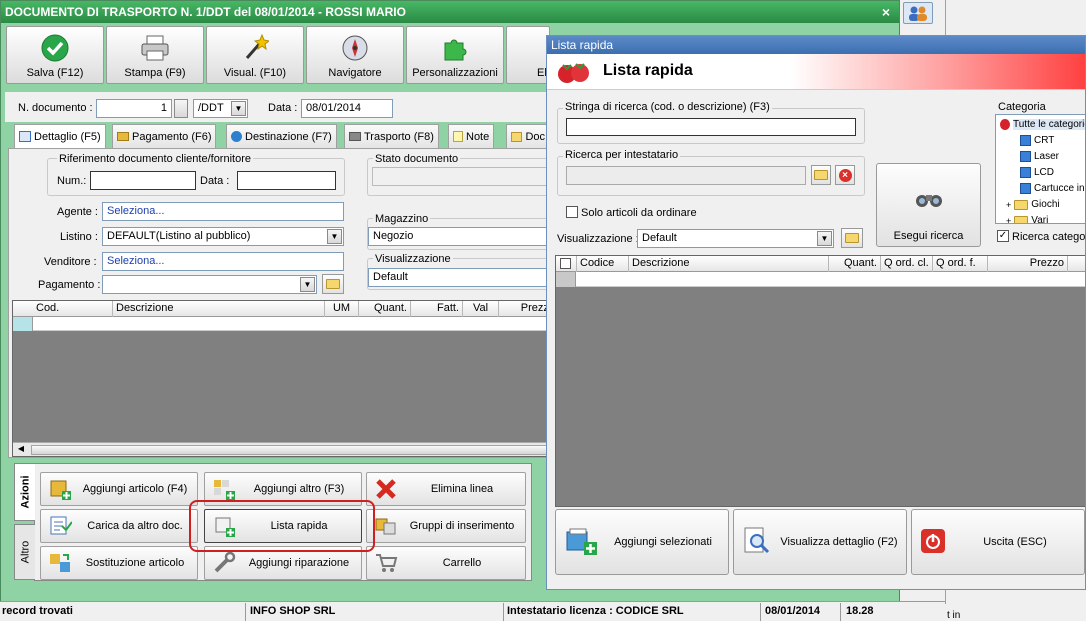 This screenshot has height=621, width=1086. Describe the element at coordinates (73, 309) in the screenshot. I see `col-cod: Cod.` at that location.